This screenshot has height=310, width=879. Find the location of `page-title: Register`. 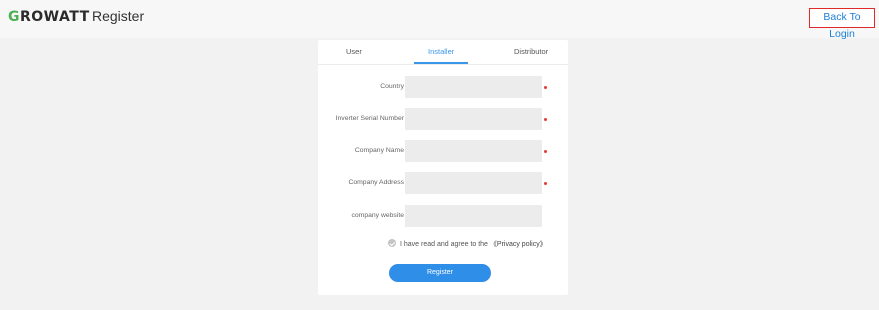

page-title: Register is located at coordinates (118, 16).